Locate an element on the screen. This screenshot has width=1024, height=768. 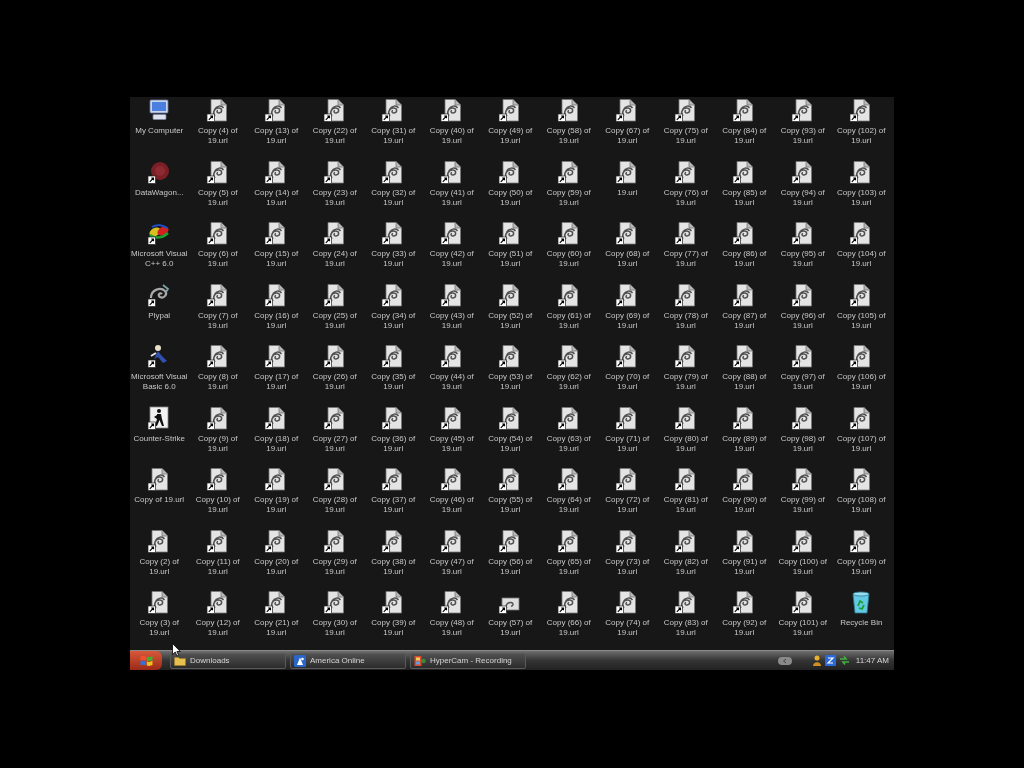
desktop-item: Copy (21) of 19.url is located at coordinates (276, 613).